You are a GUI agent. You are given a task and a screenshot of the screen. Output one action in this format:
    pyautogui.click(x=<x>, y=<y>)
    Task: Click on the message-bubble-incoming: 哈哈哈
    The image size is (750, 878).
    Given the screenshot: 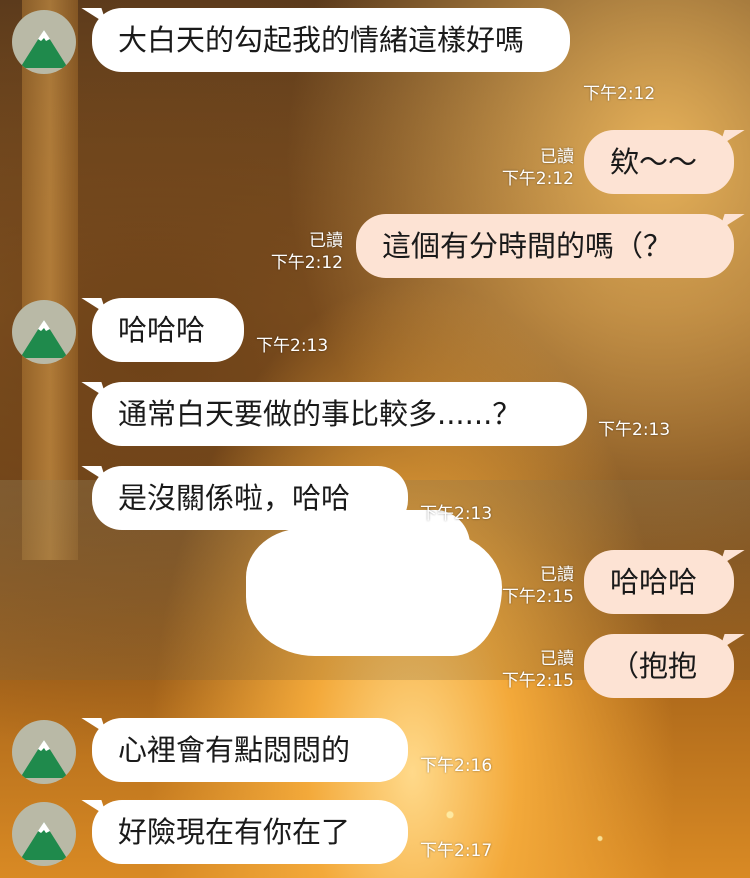 What is the action you would take?
    pyautogui.click(x=168, y=330)
    